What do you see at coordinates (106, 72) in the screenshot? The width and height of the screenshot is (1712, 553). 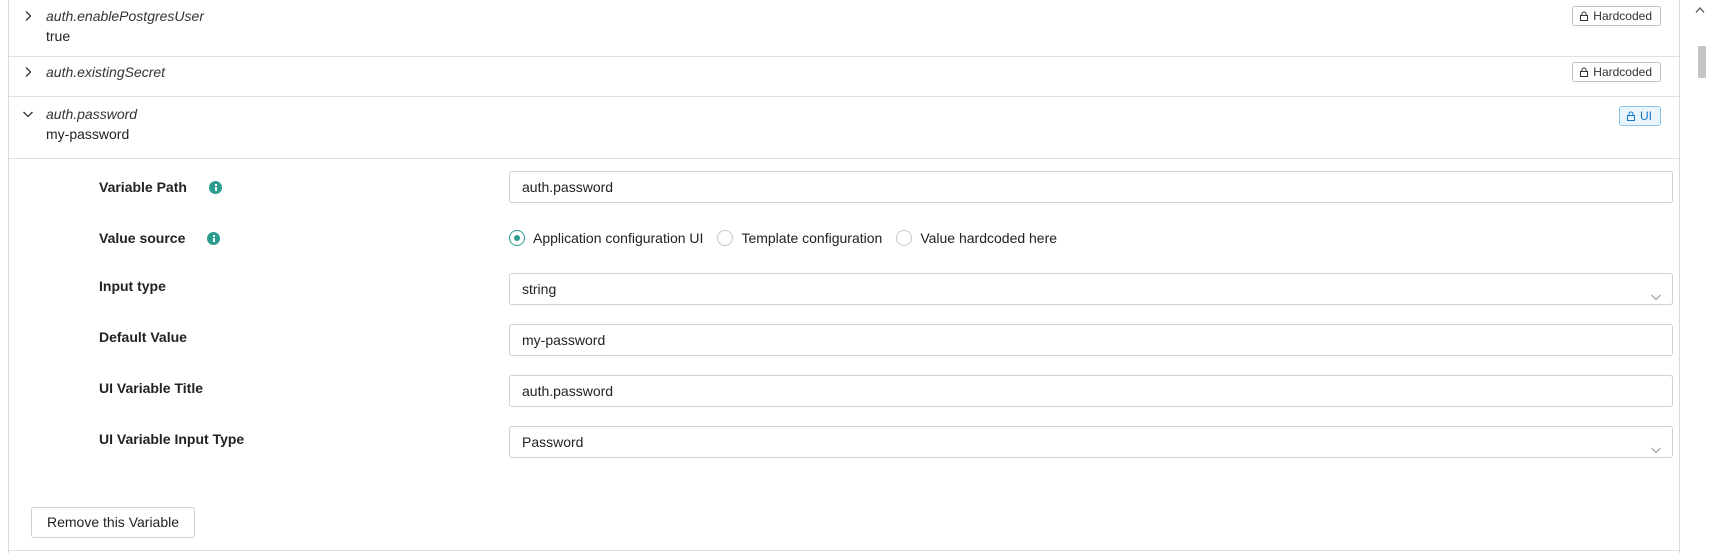 I see `variable-row-title: auth.existingSecret` at bounding box center [106, 72].